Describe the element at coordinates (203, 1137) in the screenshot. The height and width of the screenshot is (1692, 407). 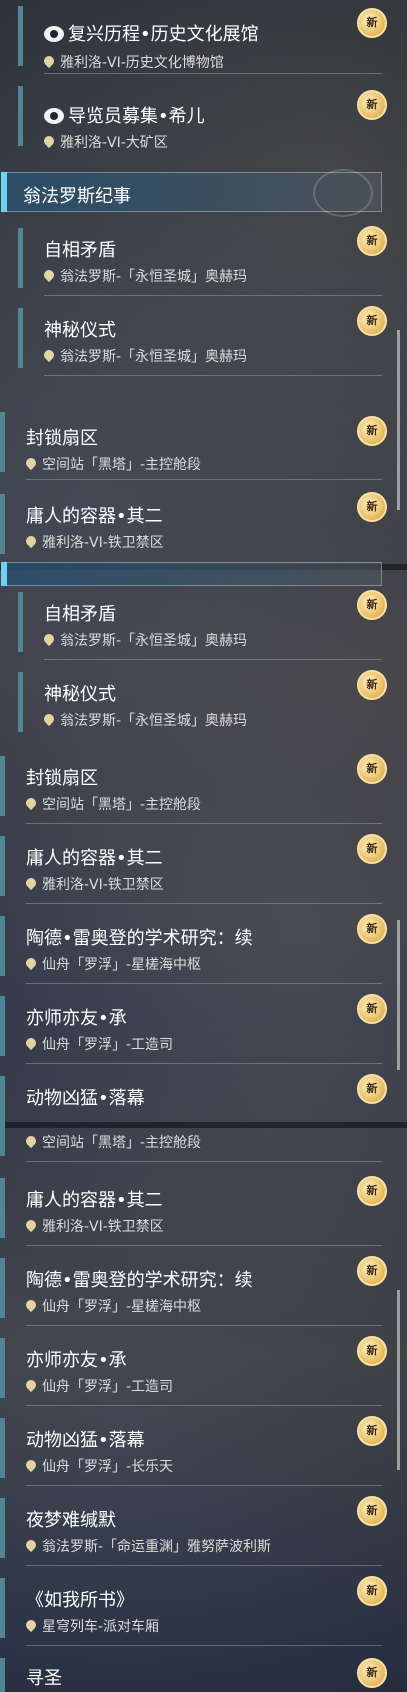
I see `list-item: 空间站「黑塔」-主控舱段` at that location.